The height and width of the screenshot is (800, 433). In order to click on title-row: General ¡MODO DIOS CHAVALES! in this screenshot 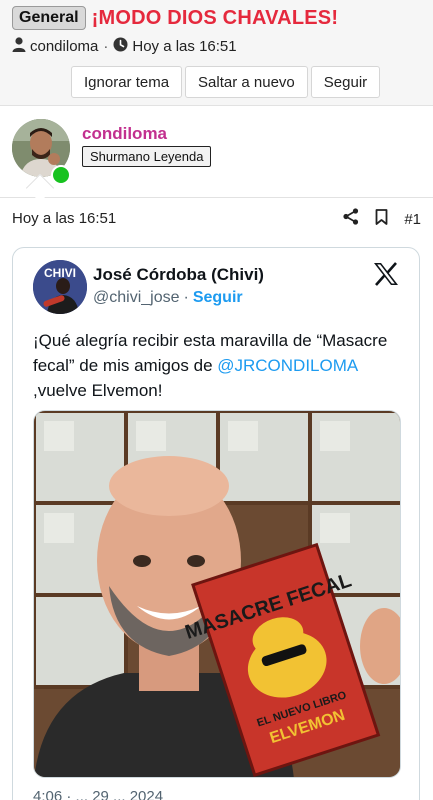, I will do `click(175, 18)`.